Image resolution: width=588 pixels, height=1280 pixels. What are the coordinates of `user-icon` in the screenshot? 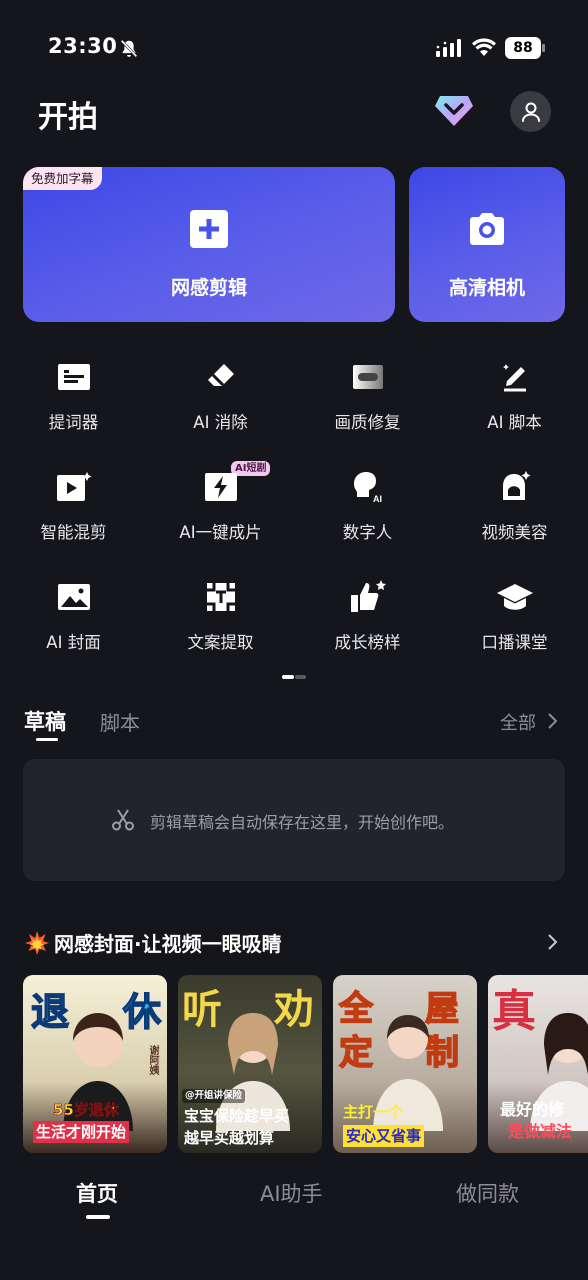 It's located at (530, 112).